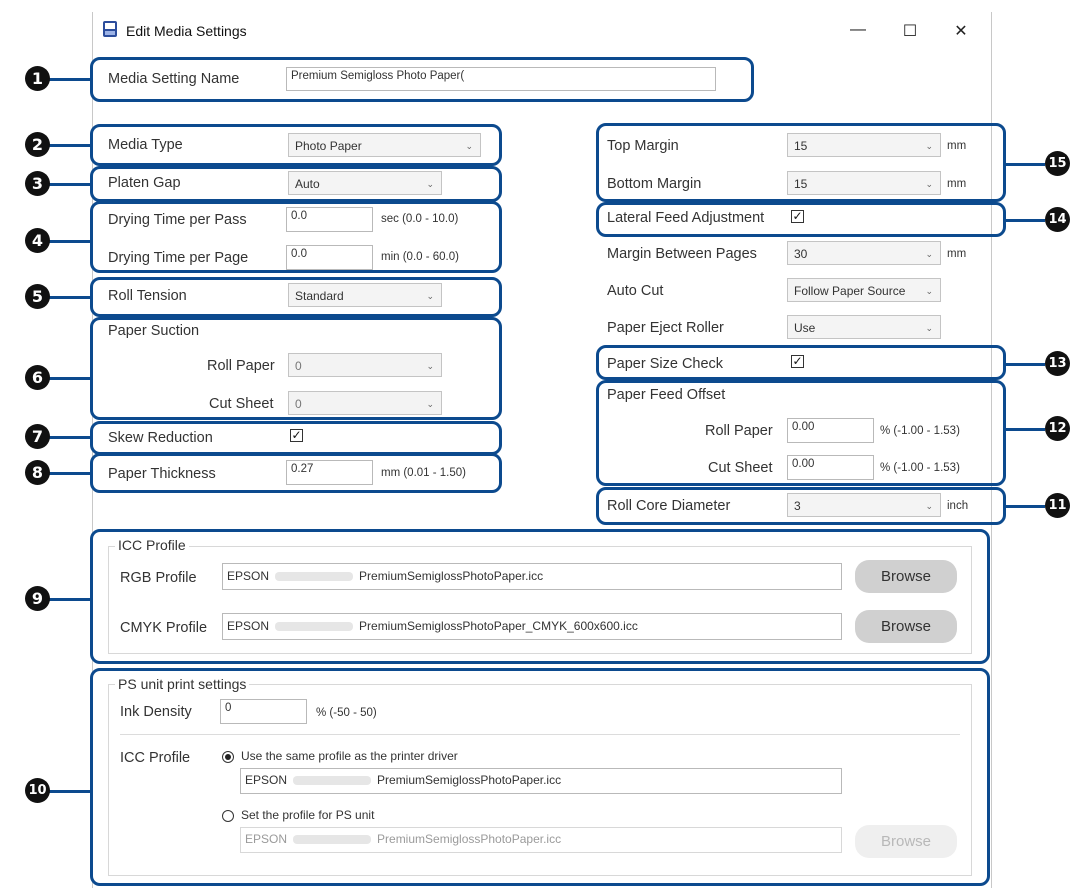 The height and width of the screenshot is (889, 1083). Describe the element at coordinates (540, 734) in the screenshot. I see `divider` at that location.